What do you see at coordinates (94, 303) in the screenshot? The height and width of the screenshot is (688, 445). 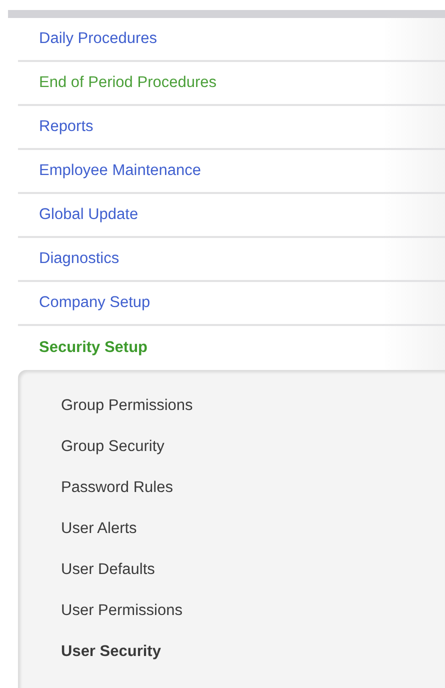 I see `menu-item: Company Setup` at bounding box center [94, 303].